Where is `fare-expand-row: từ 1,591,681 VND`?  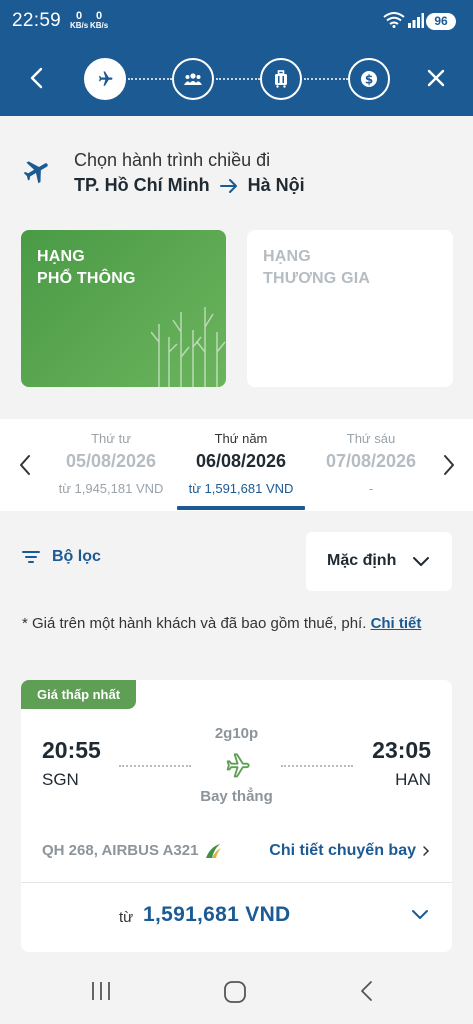
fare-expand-row: từ 1,591,681 VND is located at coordinates (236, 917).